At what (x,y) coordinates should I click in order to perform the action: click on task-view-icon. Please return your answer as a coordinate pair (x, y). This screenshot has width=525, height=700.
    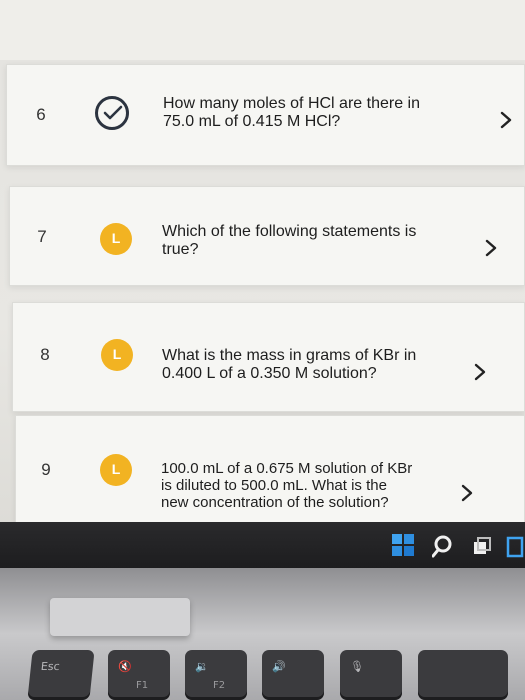
    Looking at the image, I should click on (482, 546).